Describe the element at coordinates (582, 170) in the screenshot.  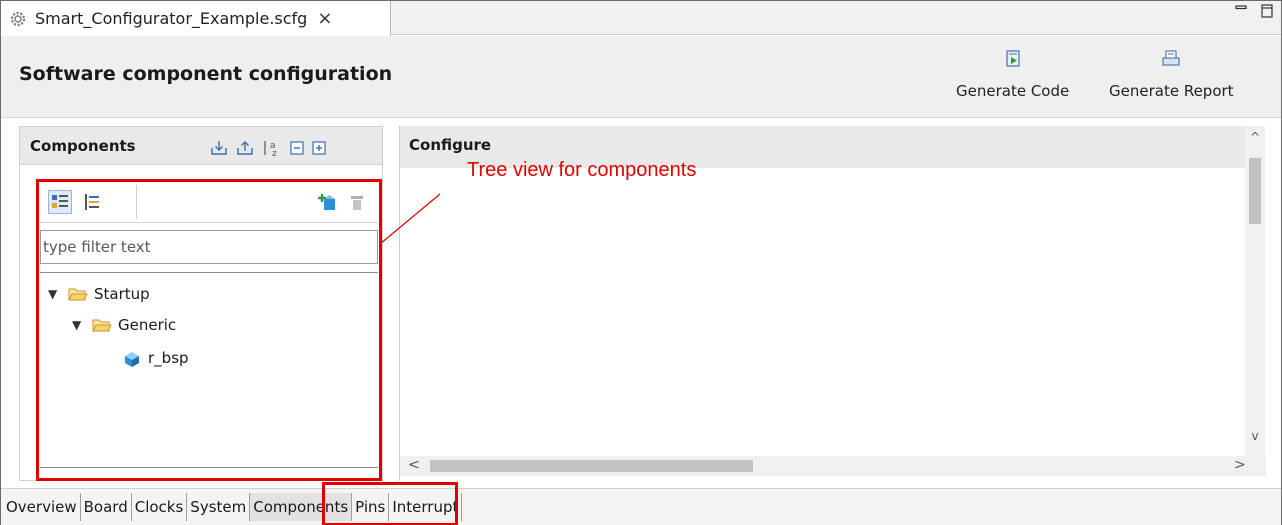
I see `annotation-label: Tree view for components` at that location.